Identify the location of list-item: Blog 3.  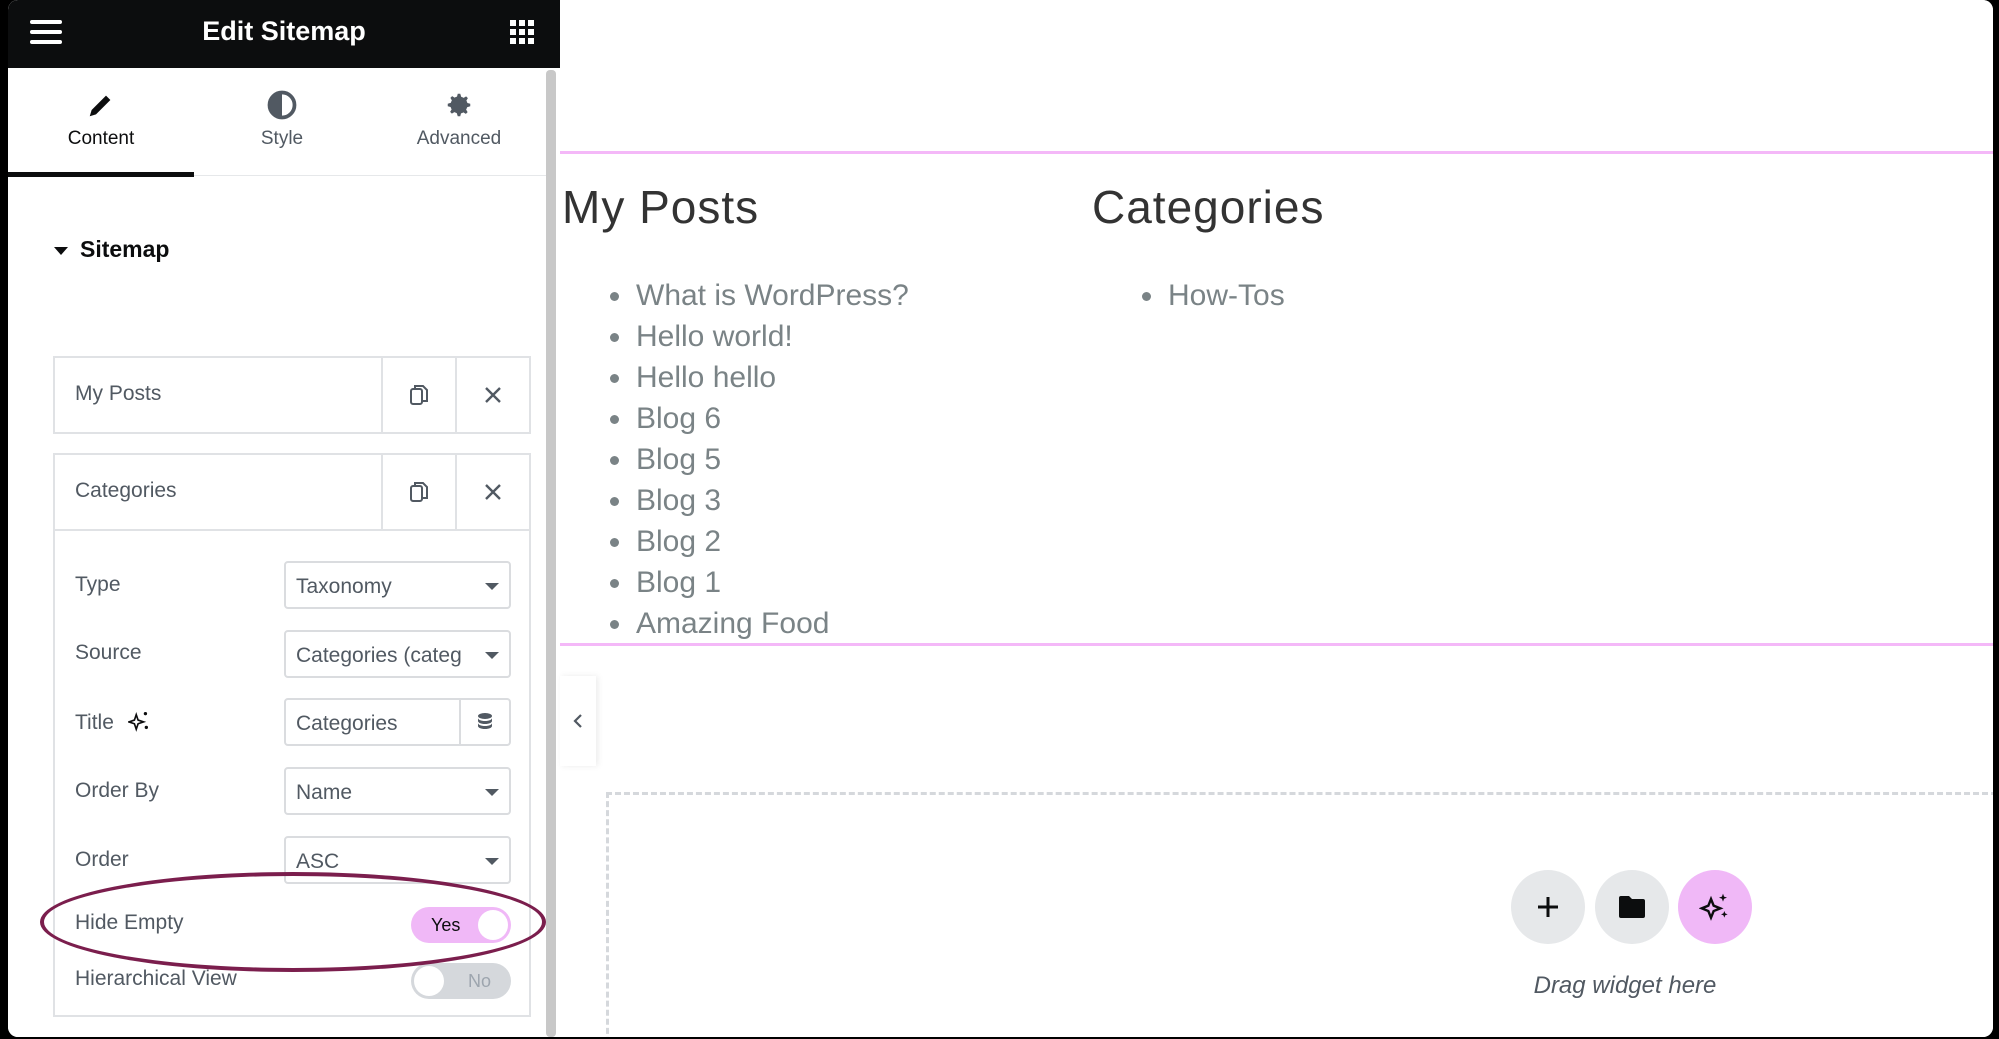
(759, 500).